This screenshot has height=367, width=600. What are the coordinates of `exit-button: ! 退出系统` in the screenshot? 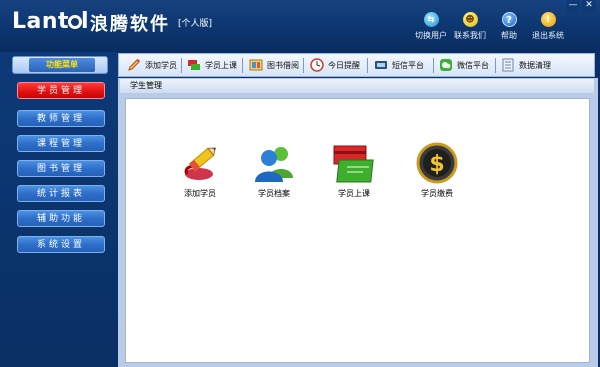 It's located at (548, 29).